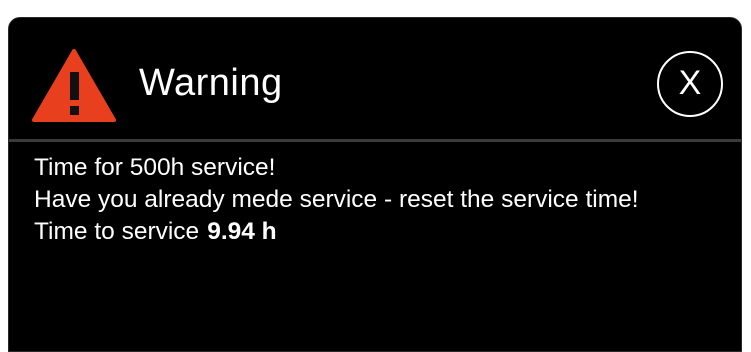 This screenshot has width=751, height=352. What do you see at coordinates (117, 231) in the screenshot?
I see `time-to-service-label: Time to service` at bounding box center [117, 231].